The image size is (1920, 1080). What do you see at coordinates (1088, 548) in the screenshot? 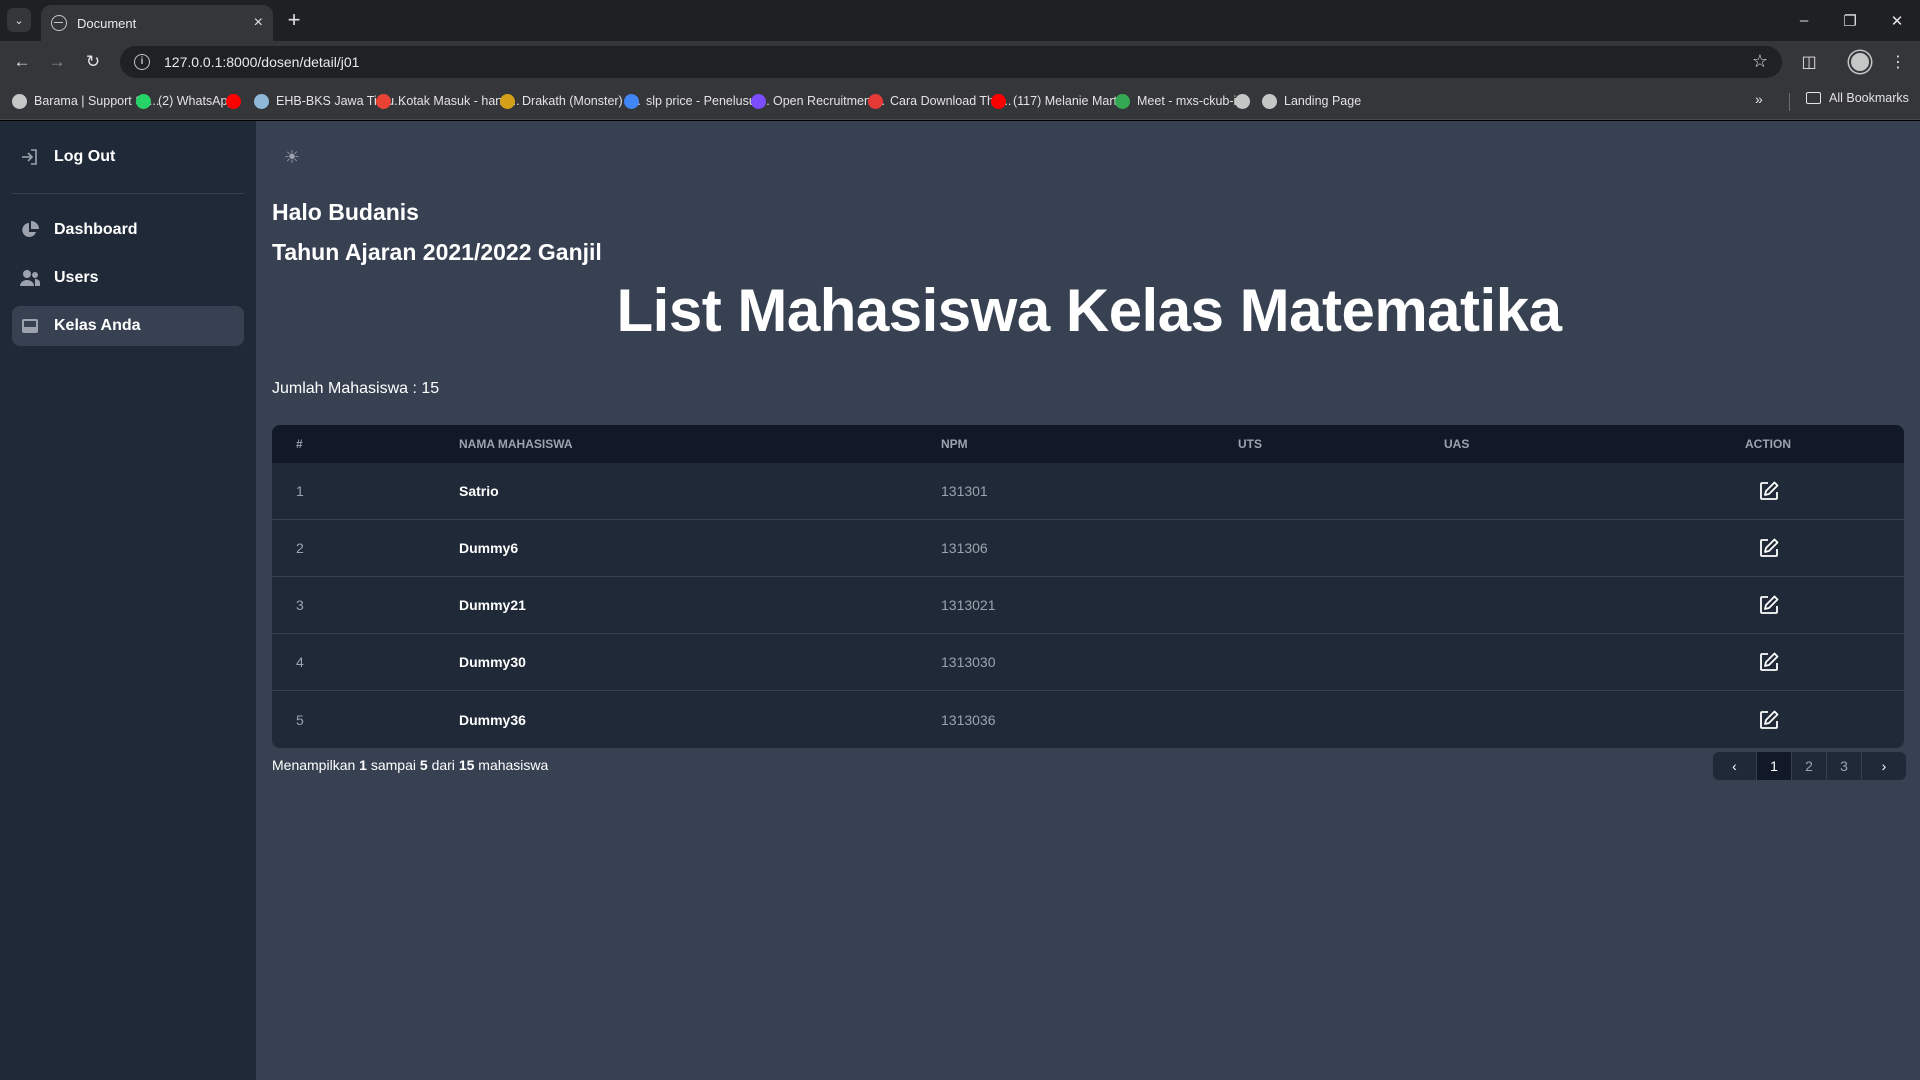
I see `table-row: 2 Dummy6 131306` at bounding box center [1088, 548].